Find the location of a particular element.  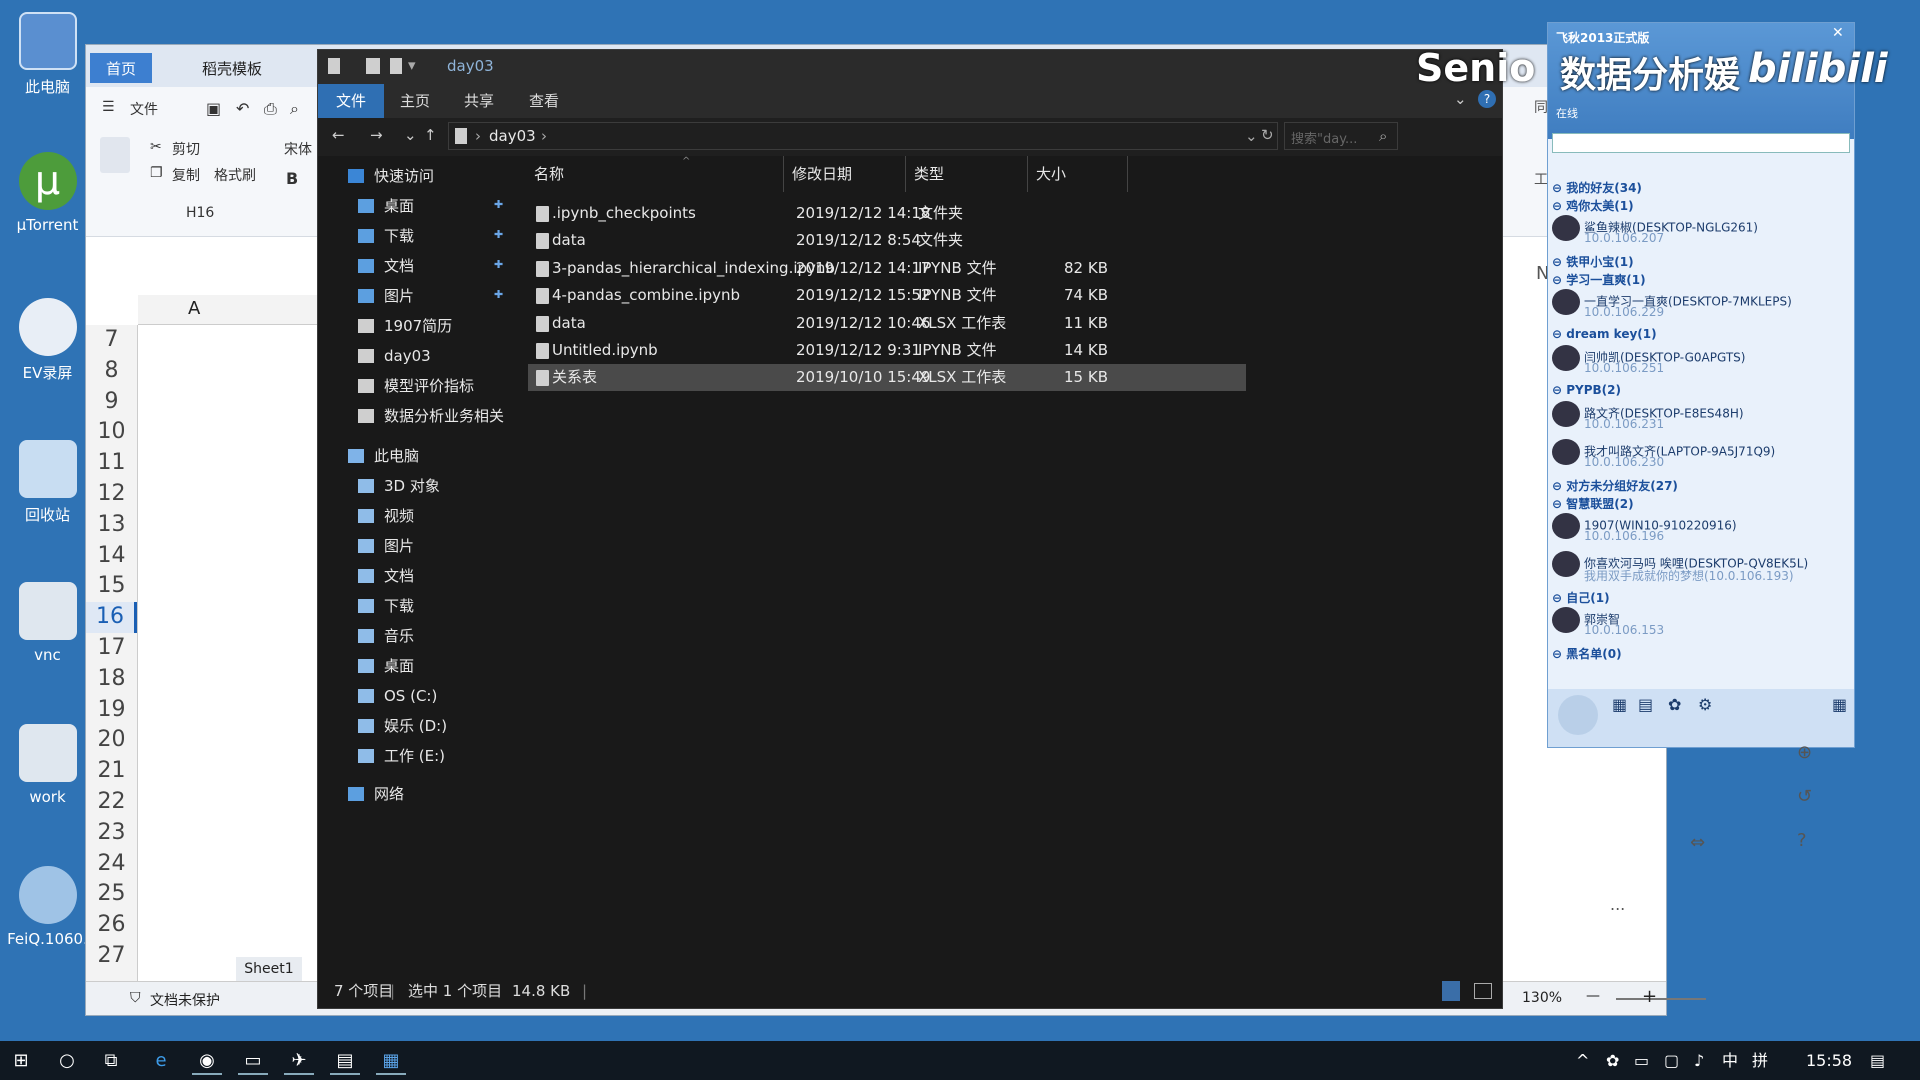

task-view-icon: ⧉ is located at coordinates (111, 1061).